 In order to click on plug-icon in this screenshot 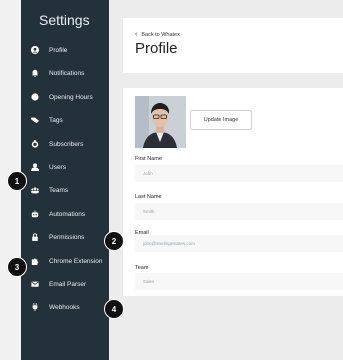, I will do `click(35, 307)`.